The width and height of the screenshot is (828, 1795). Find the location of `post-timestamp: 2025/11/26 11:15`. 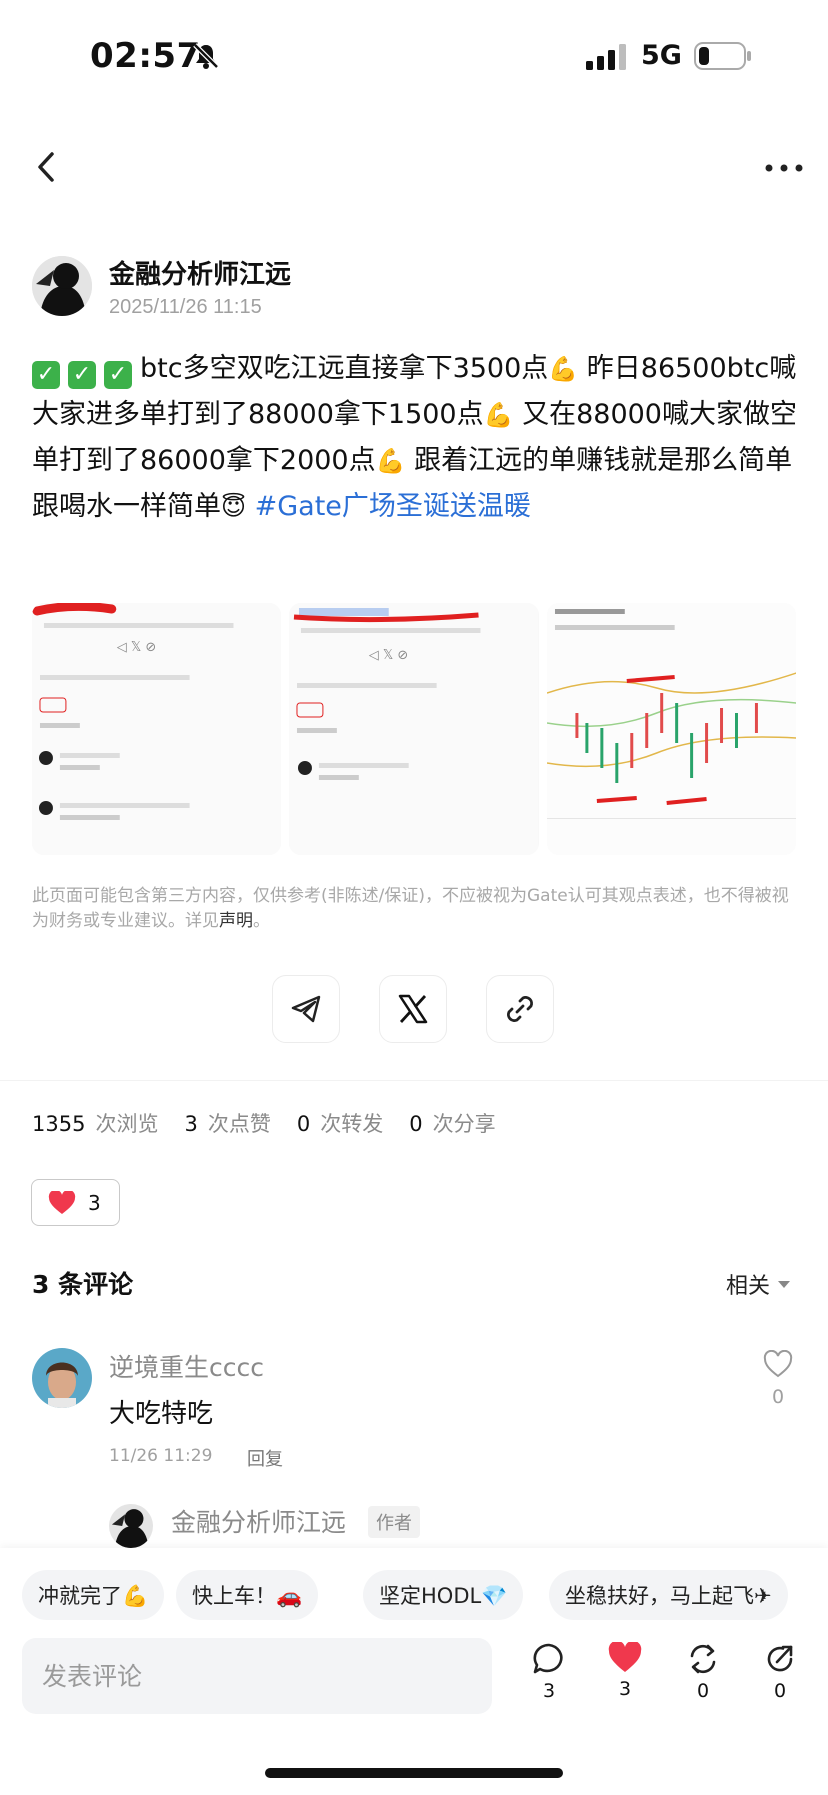

post-timestamp: 2025/11/26 11:15 is located at coordinates (185, 307).